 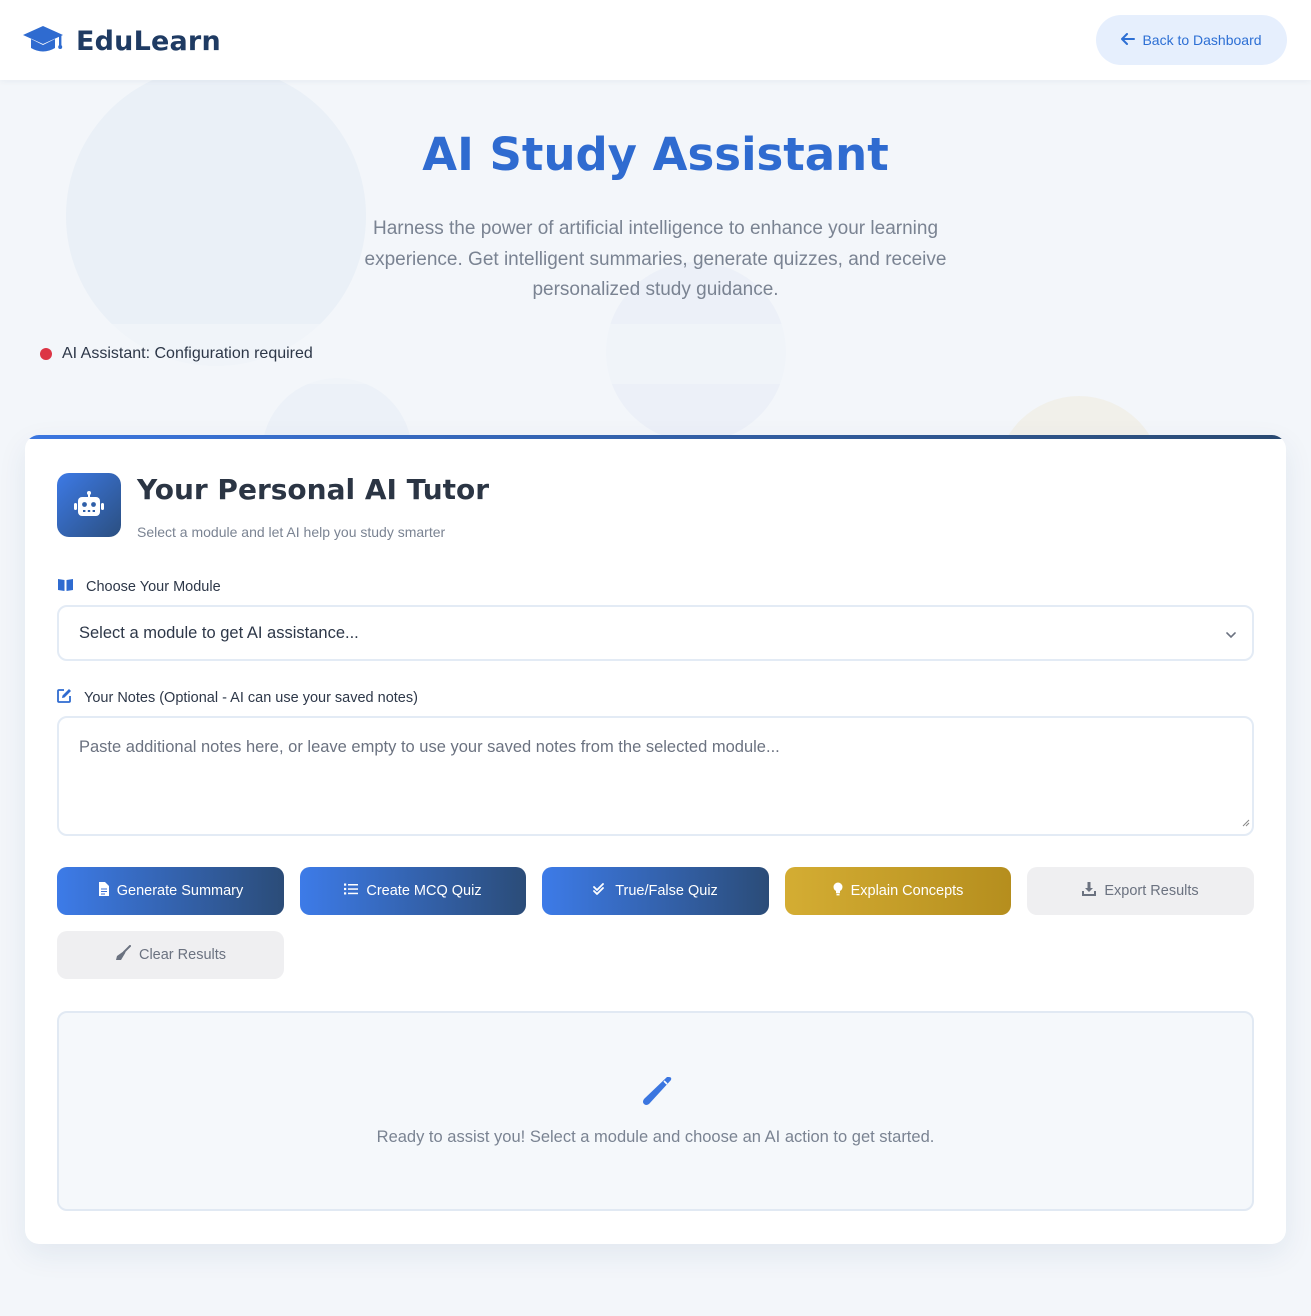 What do you see at coordinates (1128, 40) in the screenshot?
I see `arrow-left-icon` at bounding box center [1128, 40].